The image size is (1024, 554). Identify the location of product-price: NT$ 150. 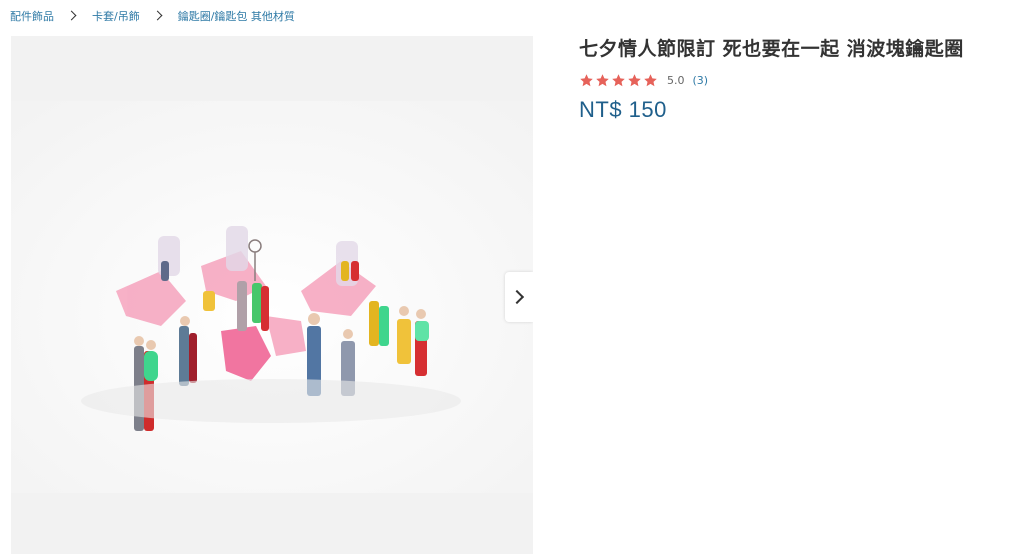
(623, 109).